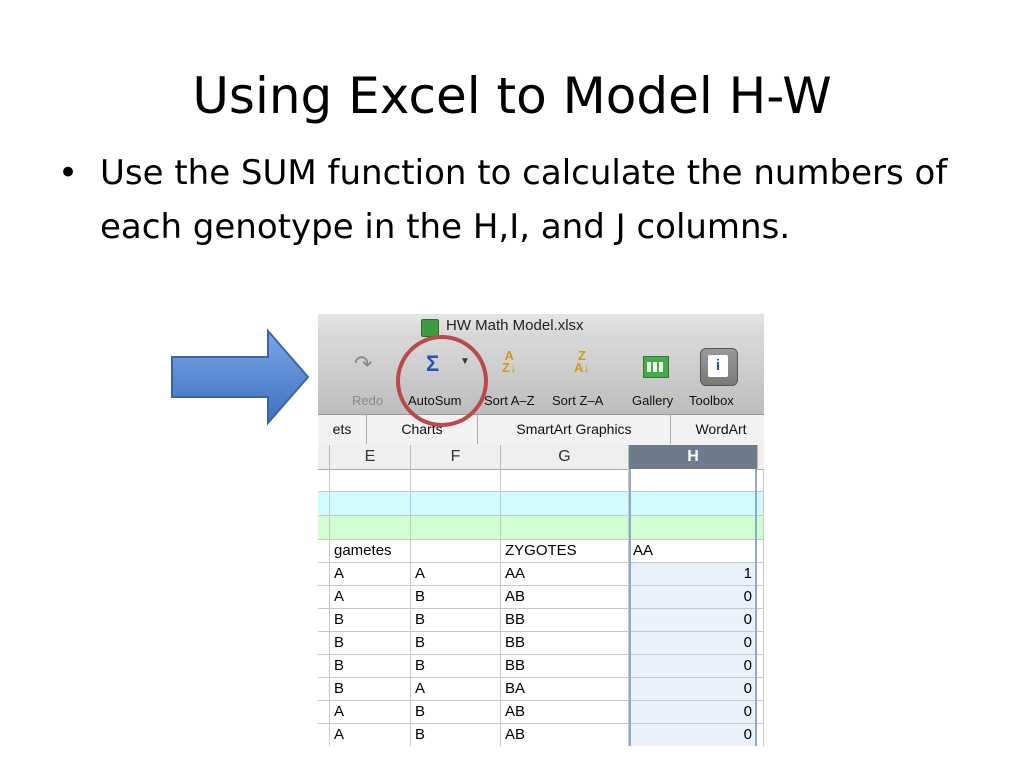  What do you see at coordinates (240, 377) in the screenshot?
I see `arrow-icon` at bounding box center [240, 377].